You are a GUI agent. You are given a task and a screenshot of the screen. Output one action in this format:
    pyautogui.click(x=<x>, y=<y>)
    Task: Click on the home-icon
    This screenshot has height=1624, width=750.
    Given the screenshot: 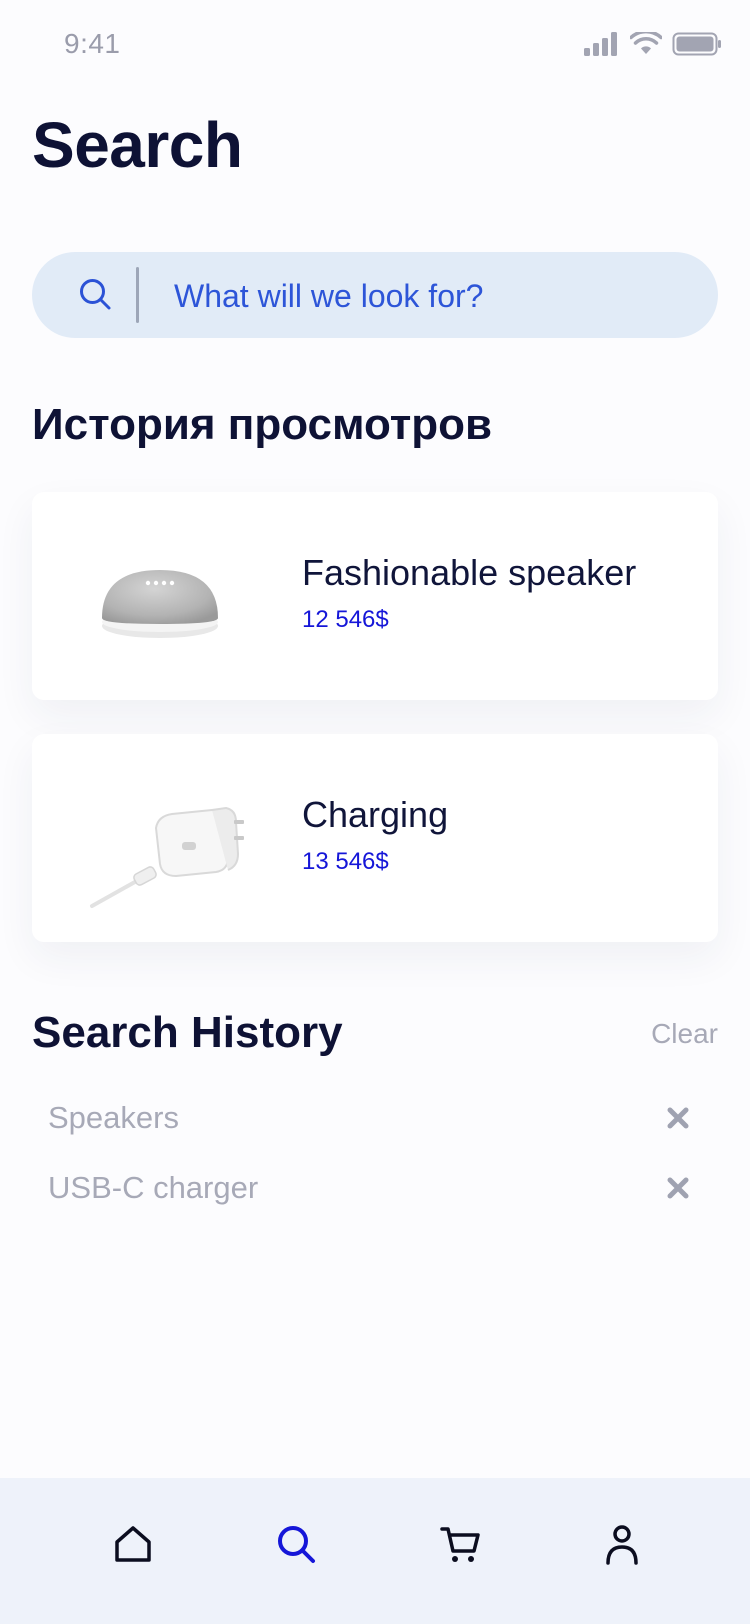 What is the action you would take?
    pyautogui.click(x=133, y=1544)
    